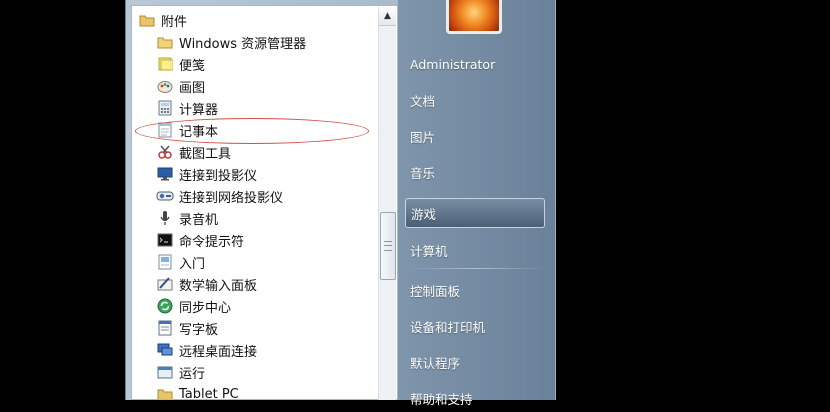 This screenshot has height=412, width=830. What do you see at coordinates (254, 391) in the screenshot?
I see `program-item-tablet-pc: Tablet PC` at bounding box center [254, 391].